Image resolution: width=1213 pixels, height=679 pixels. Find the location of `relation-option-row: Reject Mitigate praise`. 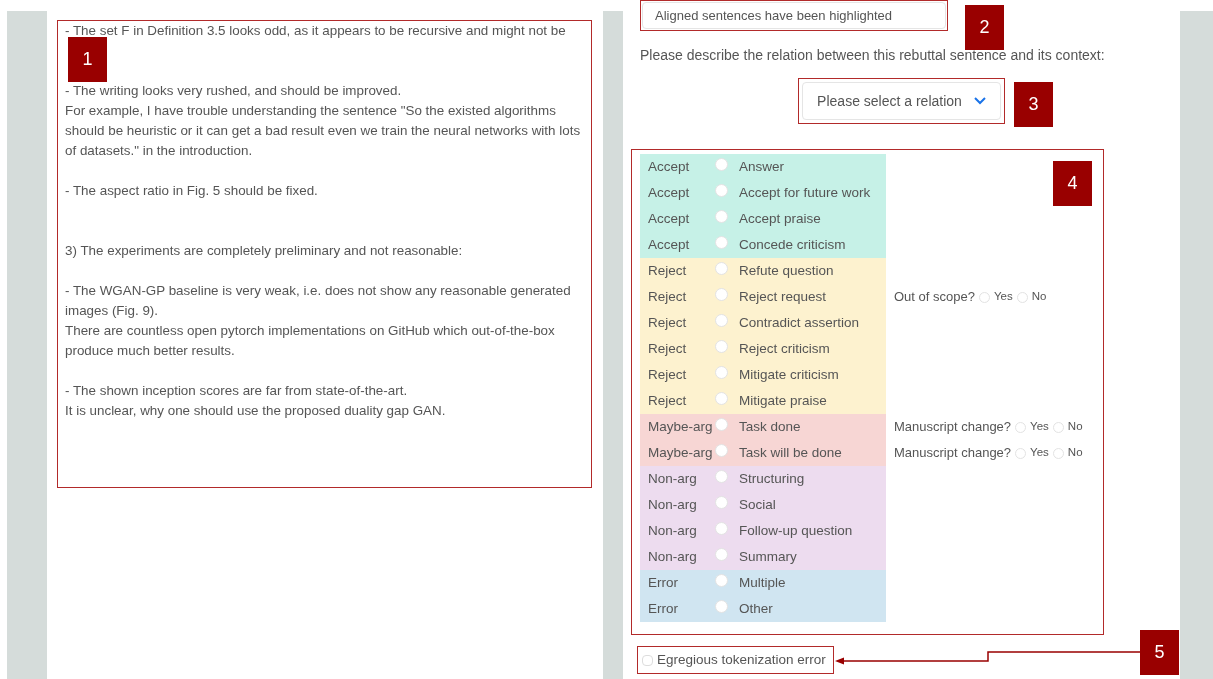

relation-option-row: Reject Mitigate praise is located at coordinates (763, 401).